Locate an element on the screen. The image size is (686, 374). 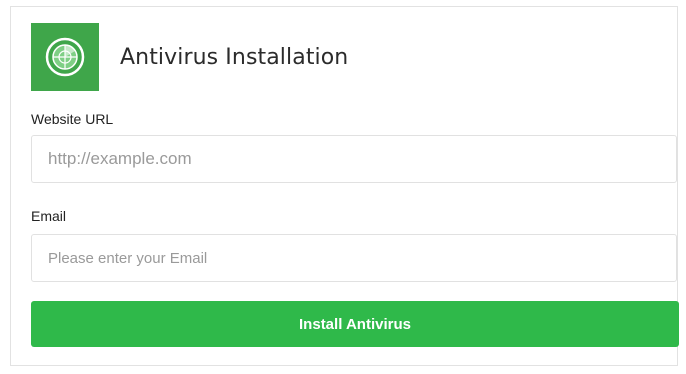
card-header: Antivirus Installation is located at coordinates (189, 57).